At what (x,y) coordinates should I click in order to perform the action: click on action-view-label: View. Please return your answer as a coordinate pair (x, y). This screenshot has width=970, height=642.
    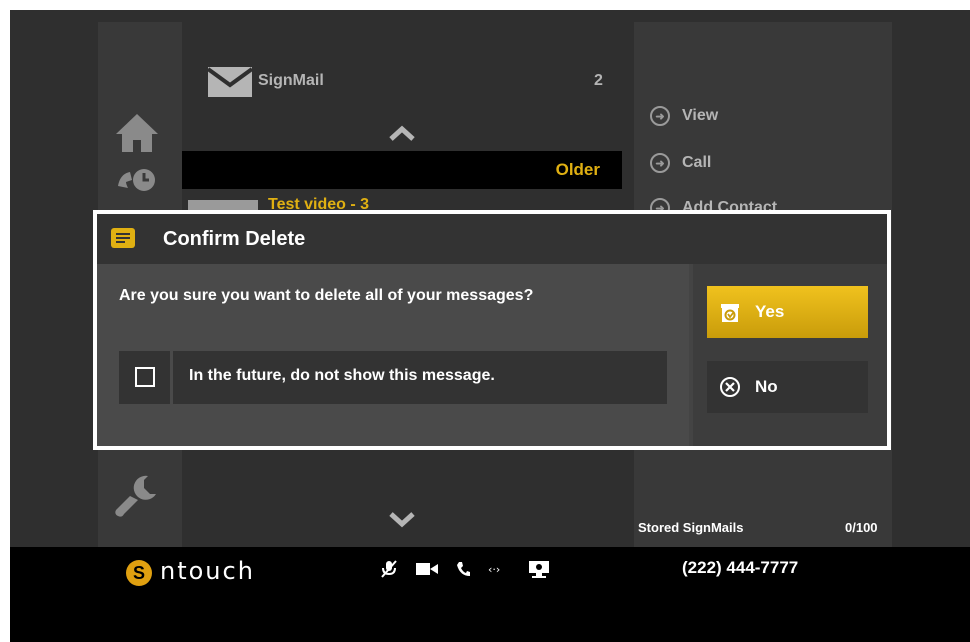
    Looking at the image, I should click on (700, 115).